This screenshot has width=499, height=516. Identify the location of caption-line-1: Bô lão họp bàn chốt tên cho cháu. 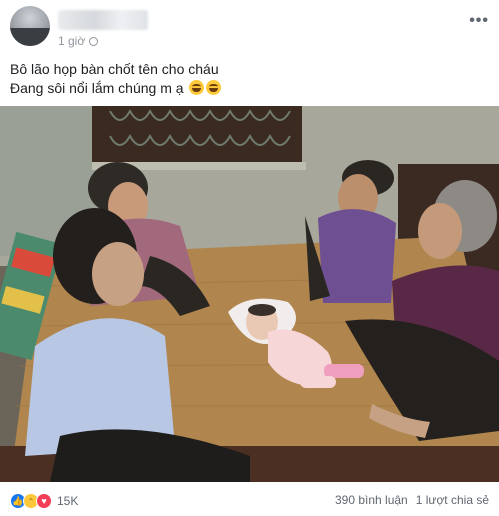
(114, 69).